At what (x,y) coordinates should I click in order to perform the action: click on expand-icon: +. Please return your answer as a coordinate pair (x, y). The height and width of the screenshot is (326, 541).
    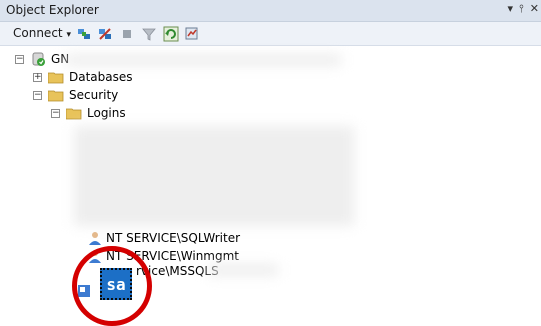
    Looking at the image, I should click on (37, 77).